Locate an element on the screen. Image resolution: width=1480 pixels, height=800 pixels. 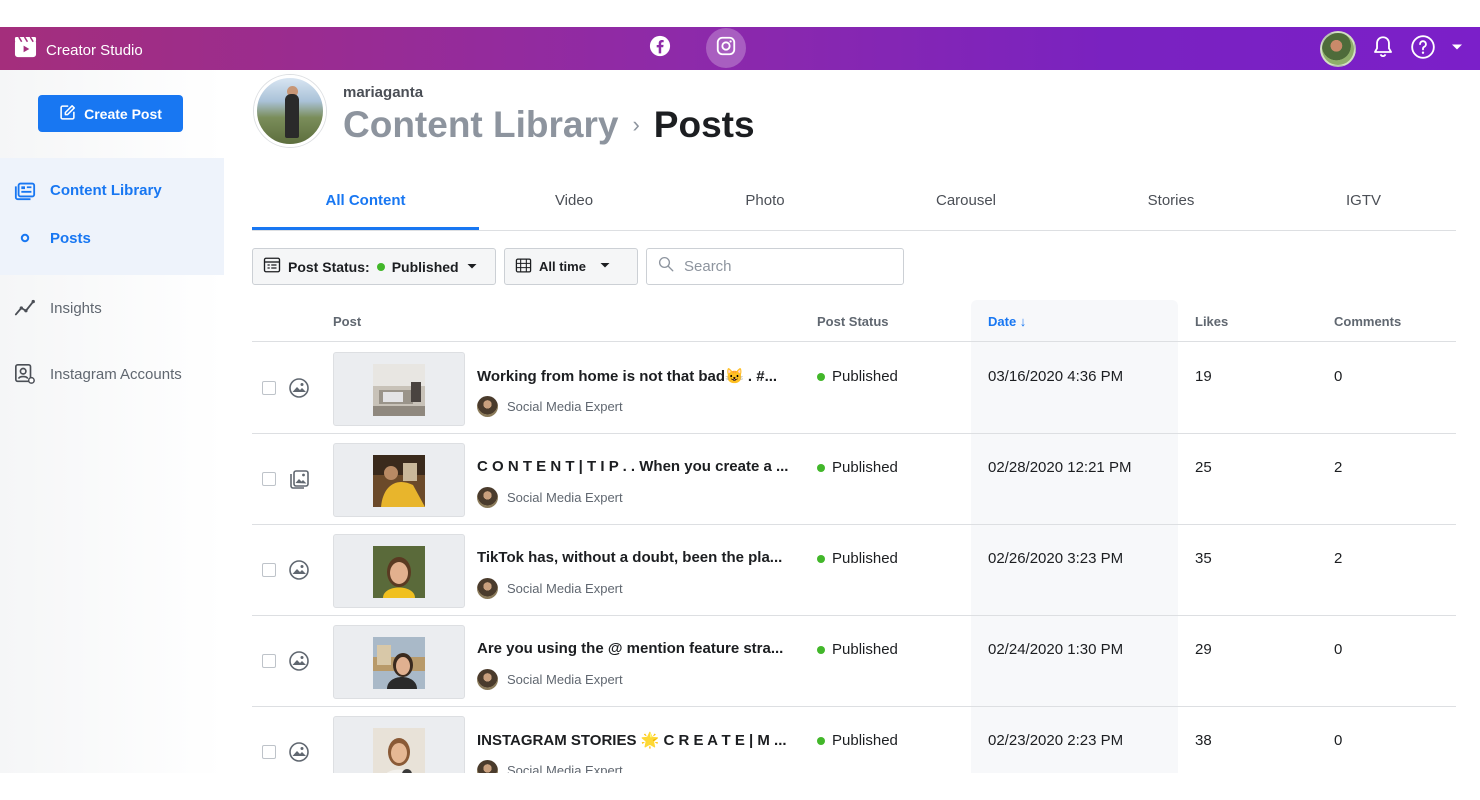
instagram-switch-button is located at coordinates (726, 48).